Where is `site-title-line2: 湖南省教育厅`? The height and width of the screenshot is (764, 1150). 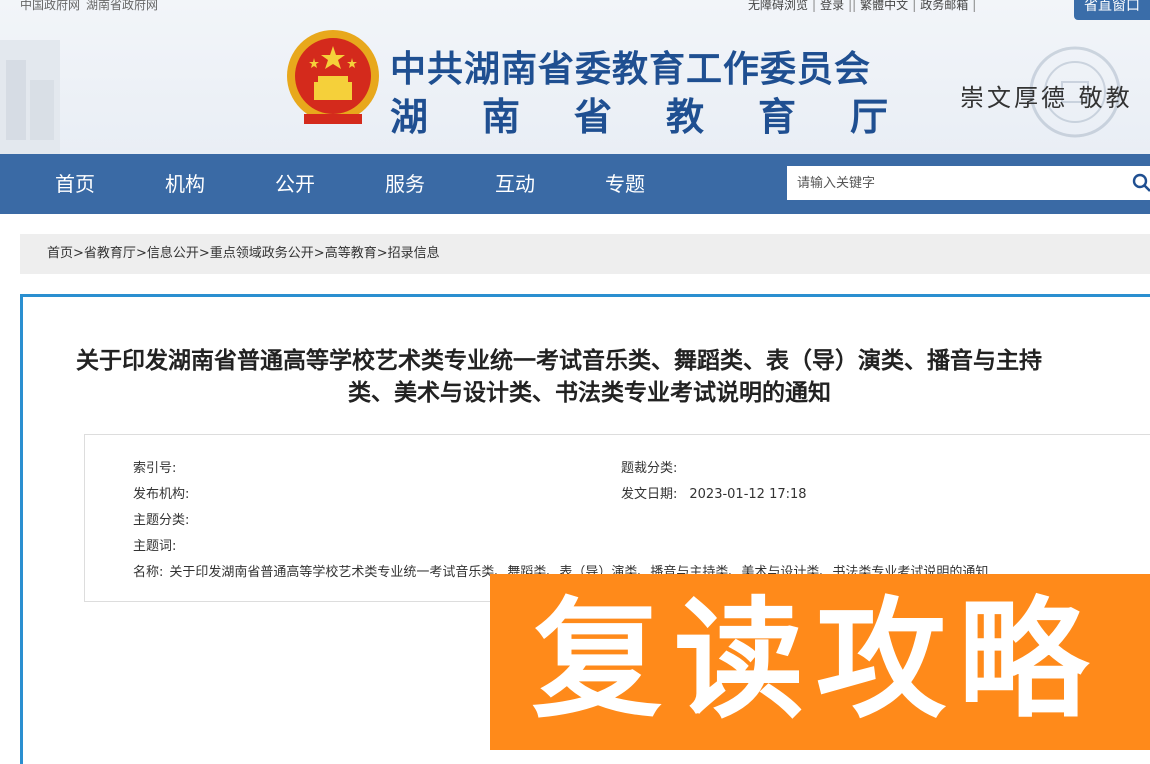 site-title-line2: 湖南省教育厅 is located at coordinates (666, 113).